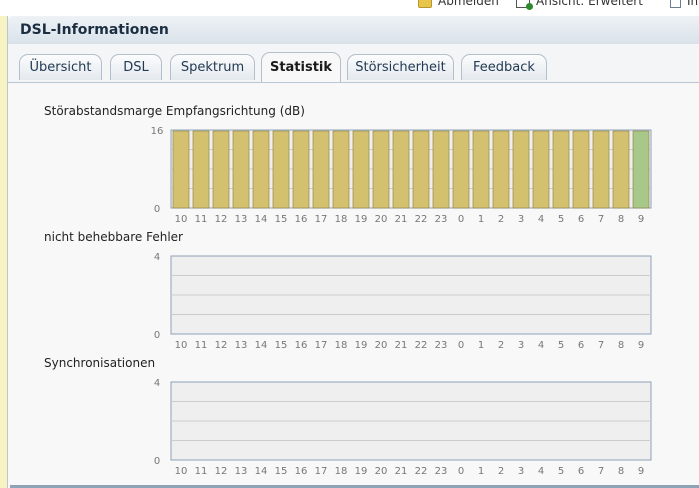  Describe the element at coordinates (401, 345) in the screenshot. I see `x-tick-label: 21` at that location.